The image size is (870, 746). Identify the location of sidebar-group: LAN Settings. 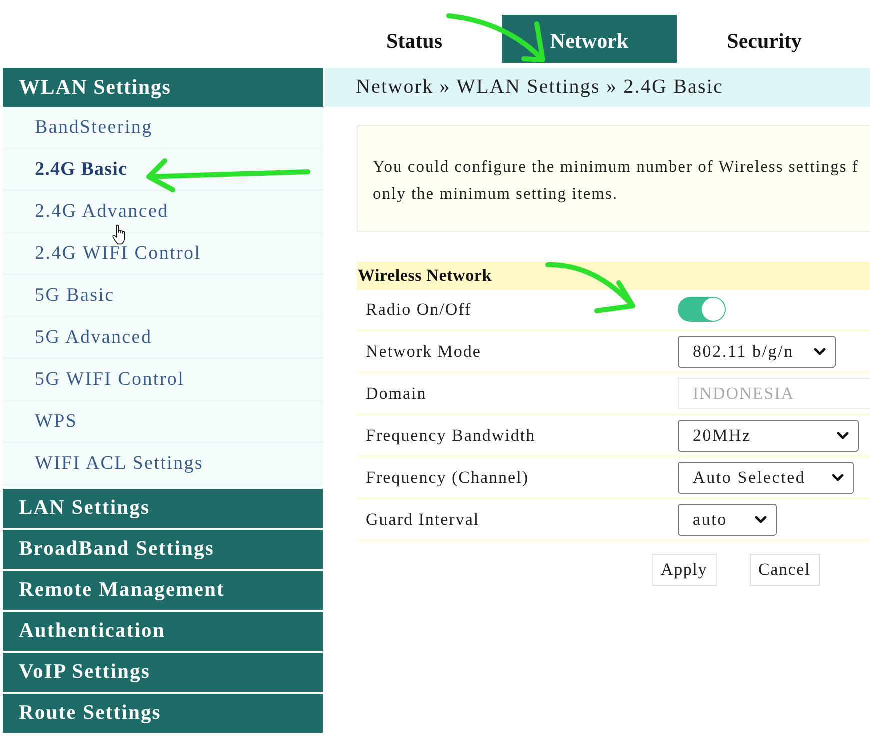
(163, 508).